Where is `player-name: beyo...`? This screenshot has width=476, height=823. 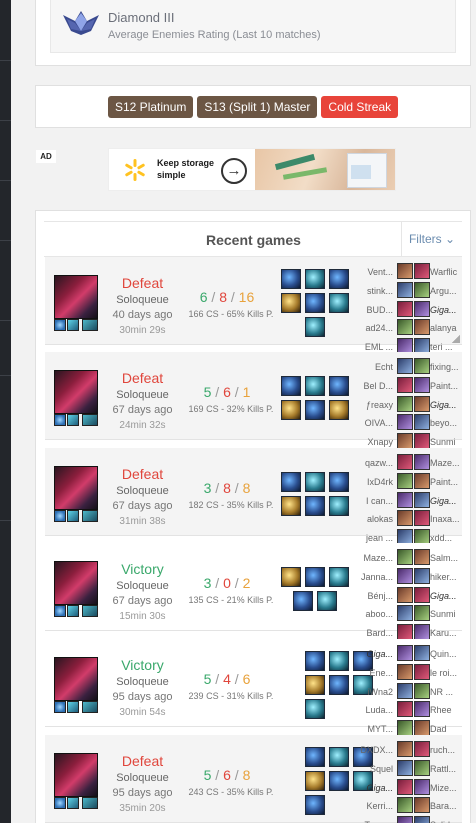 player-name: beyo... is located at coordinates (446, 423).